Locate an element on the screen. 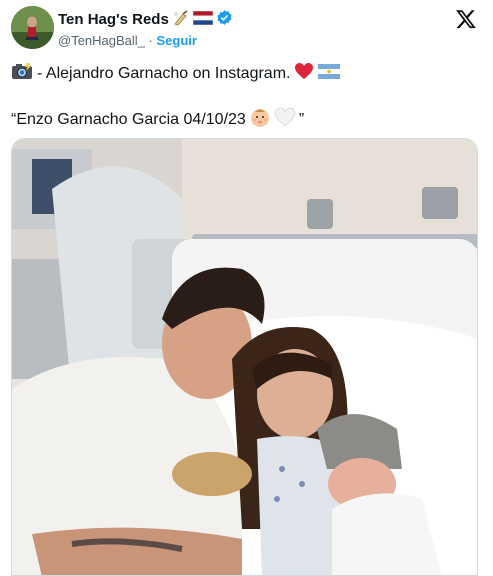 This screenshot has width=493, height=576. netherlands-flag-icon is located at coordinates (203, 19).